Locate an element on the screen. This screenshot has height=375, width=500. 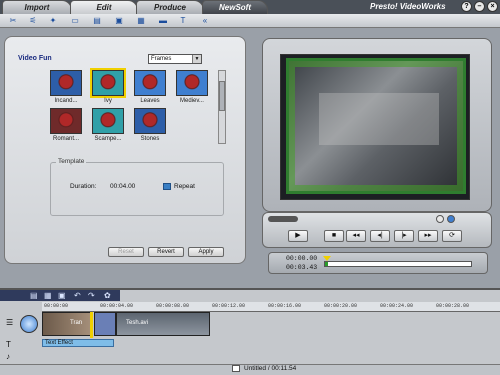
play-button: ▶ is located at coordinates (298, 236).